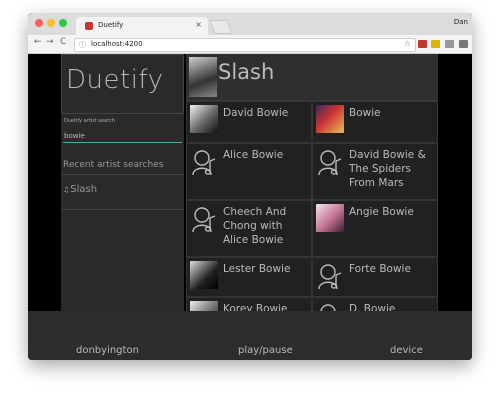 This screenshot has width=500, height=400. Describe the element at coordinates (255, 226) in the screenshot. I see `artist-result-name: Cheech And Chong with Alice Bowie` at that location.